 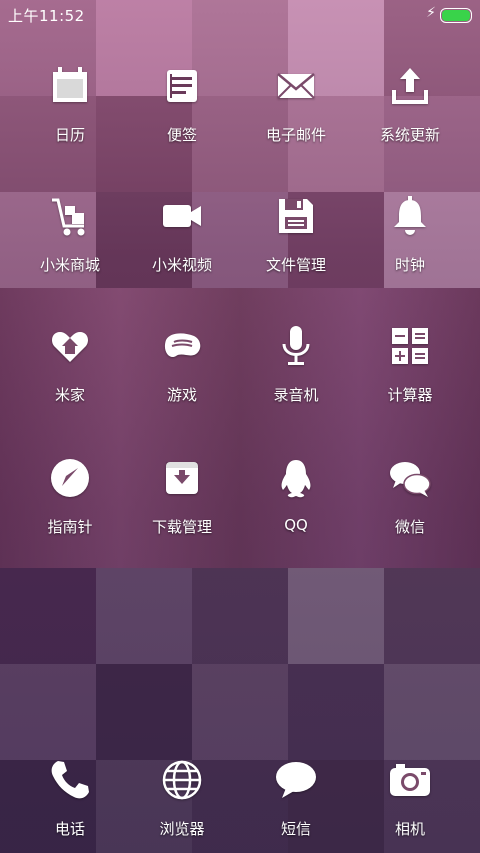 I want to click on app-qq: QQ, so click(x=296, y=494).